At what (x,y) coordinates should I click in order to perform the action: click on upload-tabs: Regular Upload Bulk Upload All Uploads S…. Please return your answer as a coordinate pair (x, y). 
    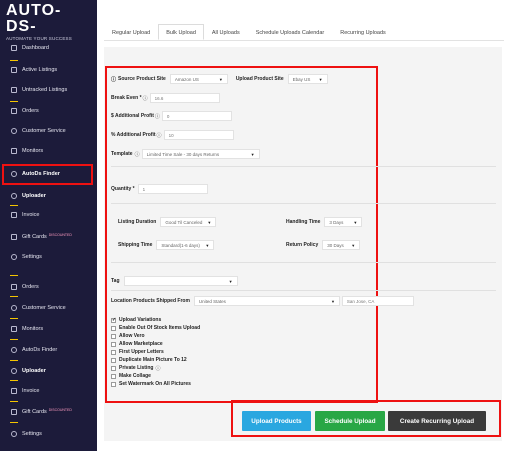
    Looking at the image, I should click on (249, 32).